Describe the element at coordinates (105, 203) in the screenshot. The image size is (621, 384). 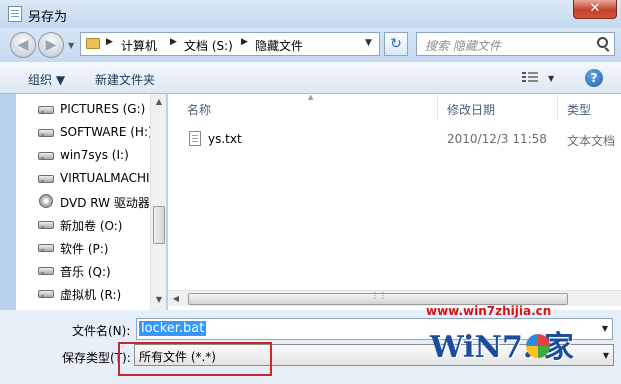
I see `nav-item-label: DVD RW 驱动器` at that location.